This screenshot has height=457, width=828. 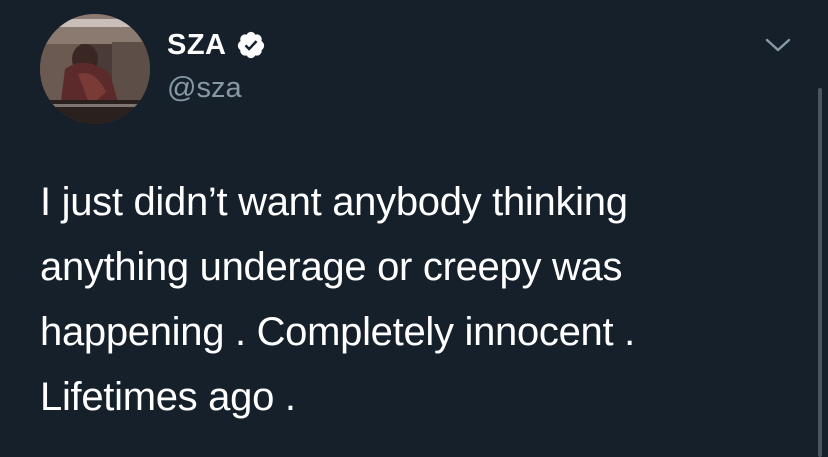 I want to click on author-display-name: SZA, so click(x=197, y=45).